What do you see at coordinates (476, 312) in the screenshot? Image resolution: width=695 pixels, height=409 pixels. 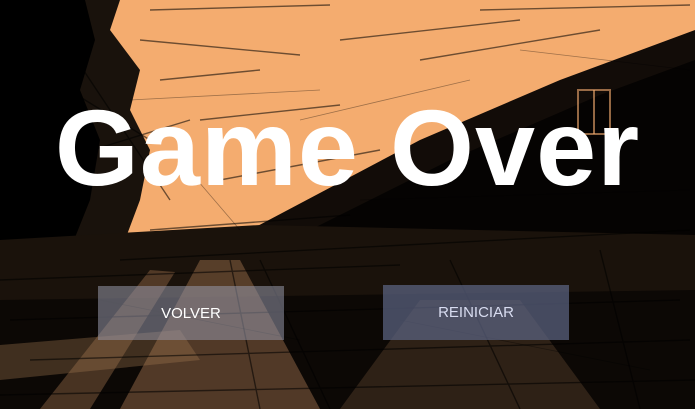 I see `restart-button: REINICIAR` at bounding box center [476, 312].